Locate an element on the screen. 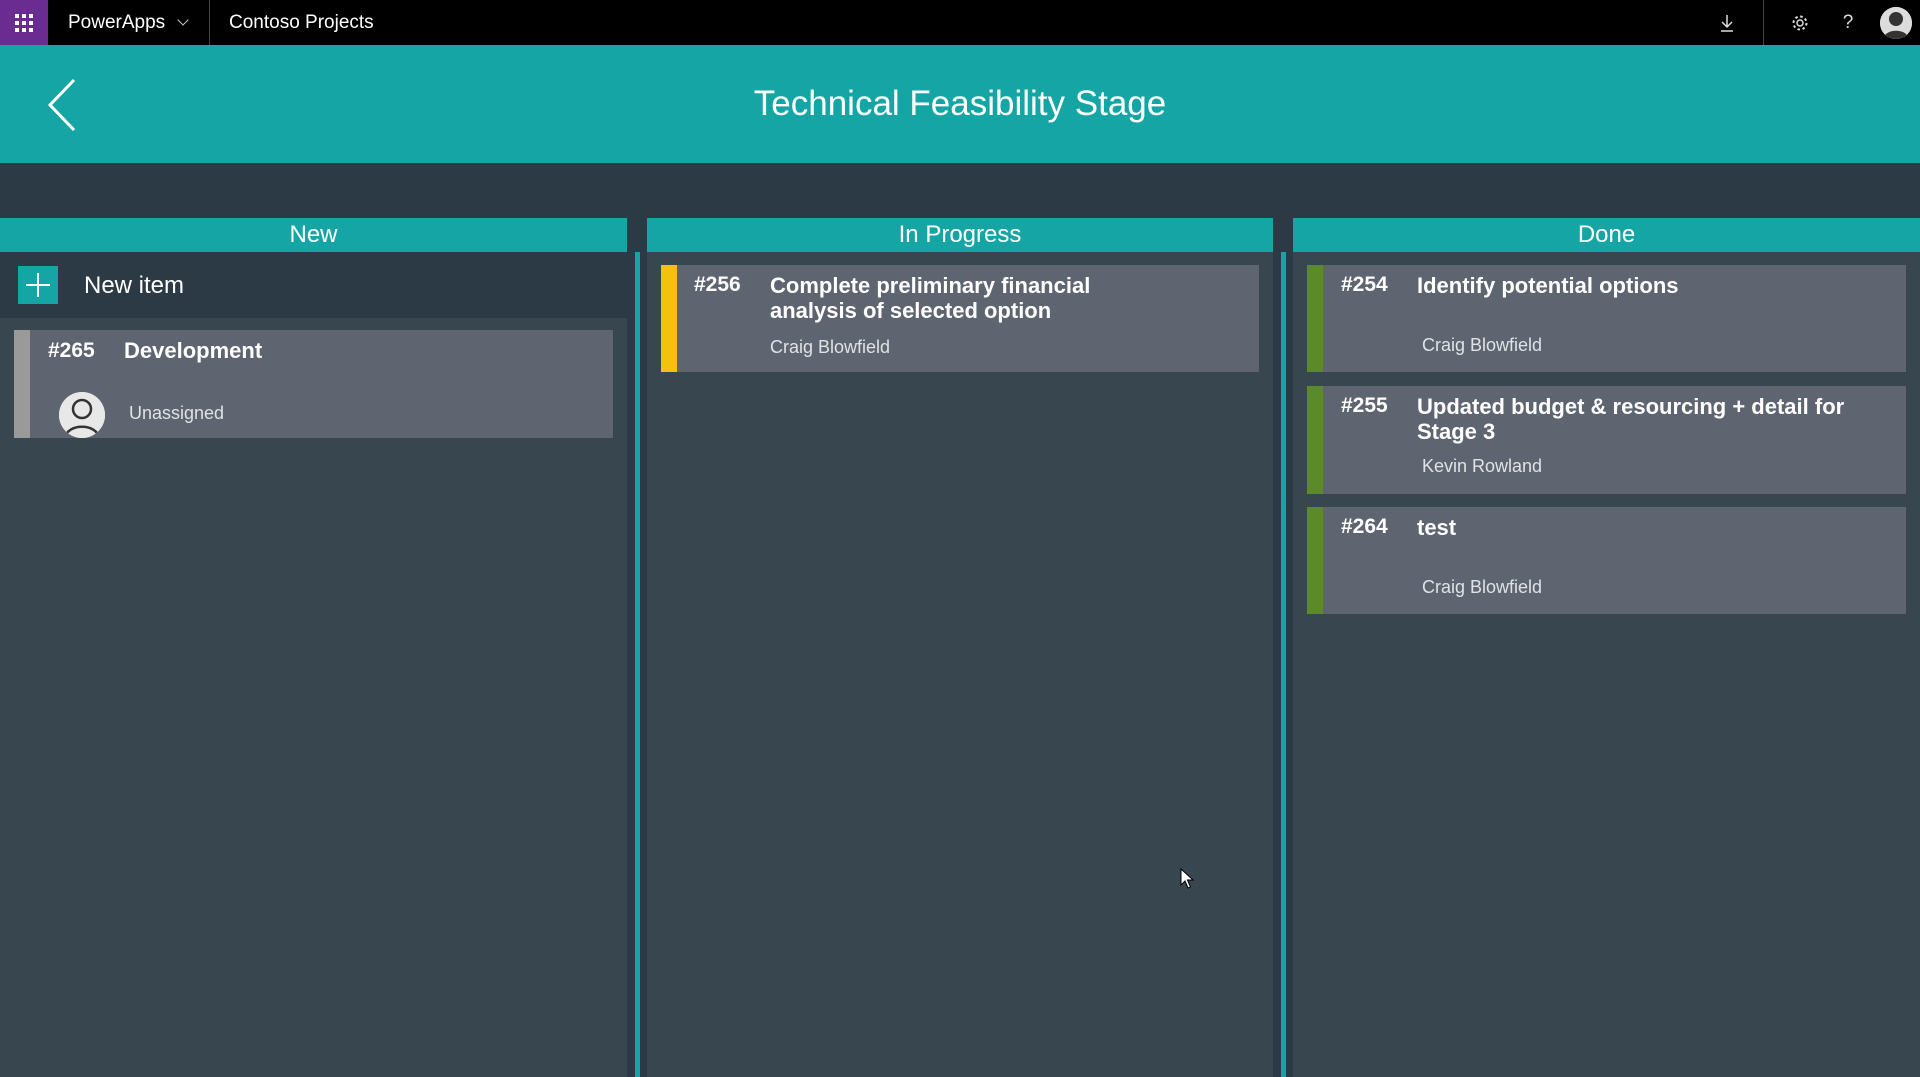 The image size is (1920, 1077). column-header-new: New is located at coordinates (313, 235).